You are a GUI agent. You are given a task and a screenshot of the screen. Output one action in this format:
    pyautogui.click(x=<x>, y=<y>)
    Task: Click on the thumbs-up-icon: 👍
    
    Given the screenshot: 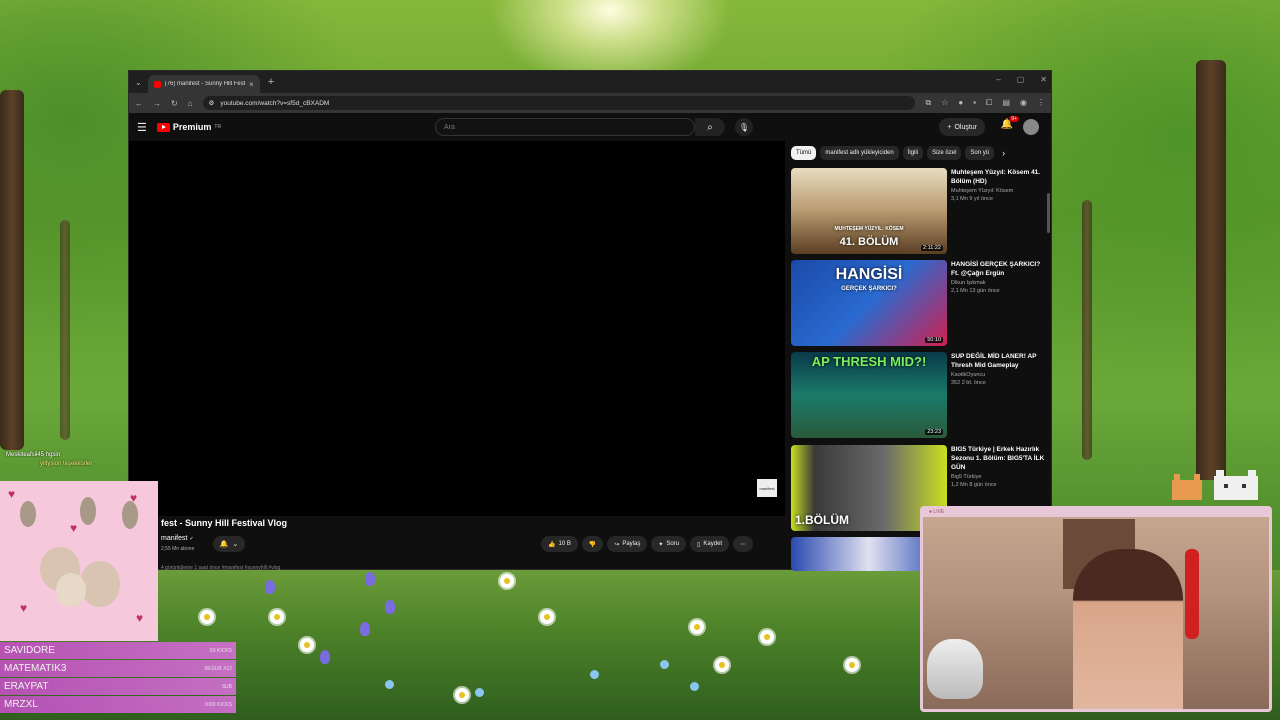 What is the action you would take?
    pyautogui.click(x=552, y=544)
    